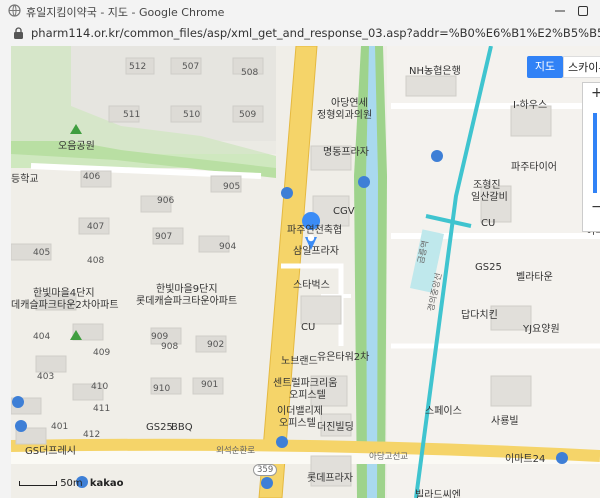  Describe the element at coordinates (248, 115) in the screenshot. I see `block-number: 509` at that location.